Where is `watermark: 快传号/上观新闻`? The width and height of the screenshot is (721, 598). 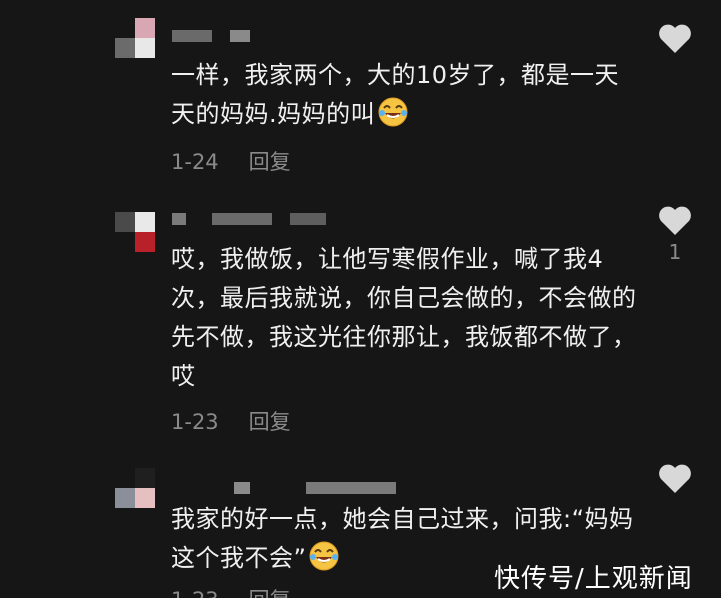
watermark: 快传号/上观新闻 is located at coordinates (593, 579).